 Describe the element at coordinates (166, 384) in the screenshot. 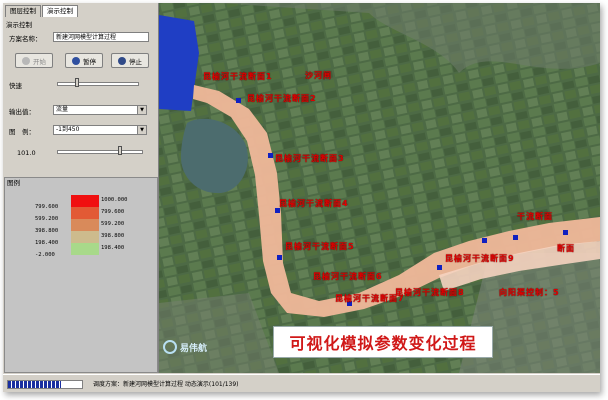

I see `status-text: 调度方案：新建河网模型计算过程 动态演示(101/139)` at that location.